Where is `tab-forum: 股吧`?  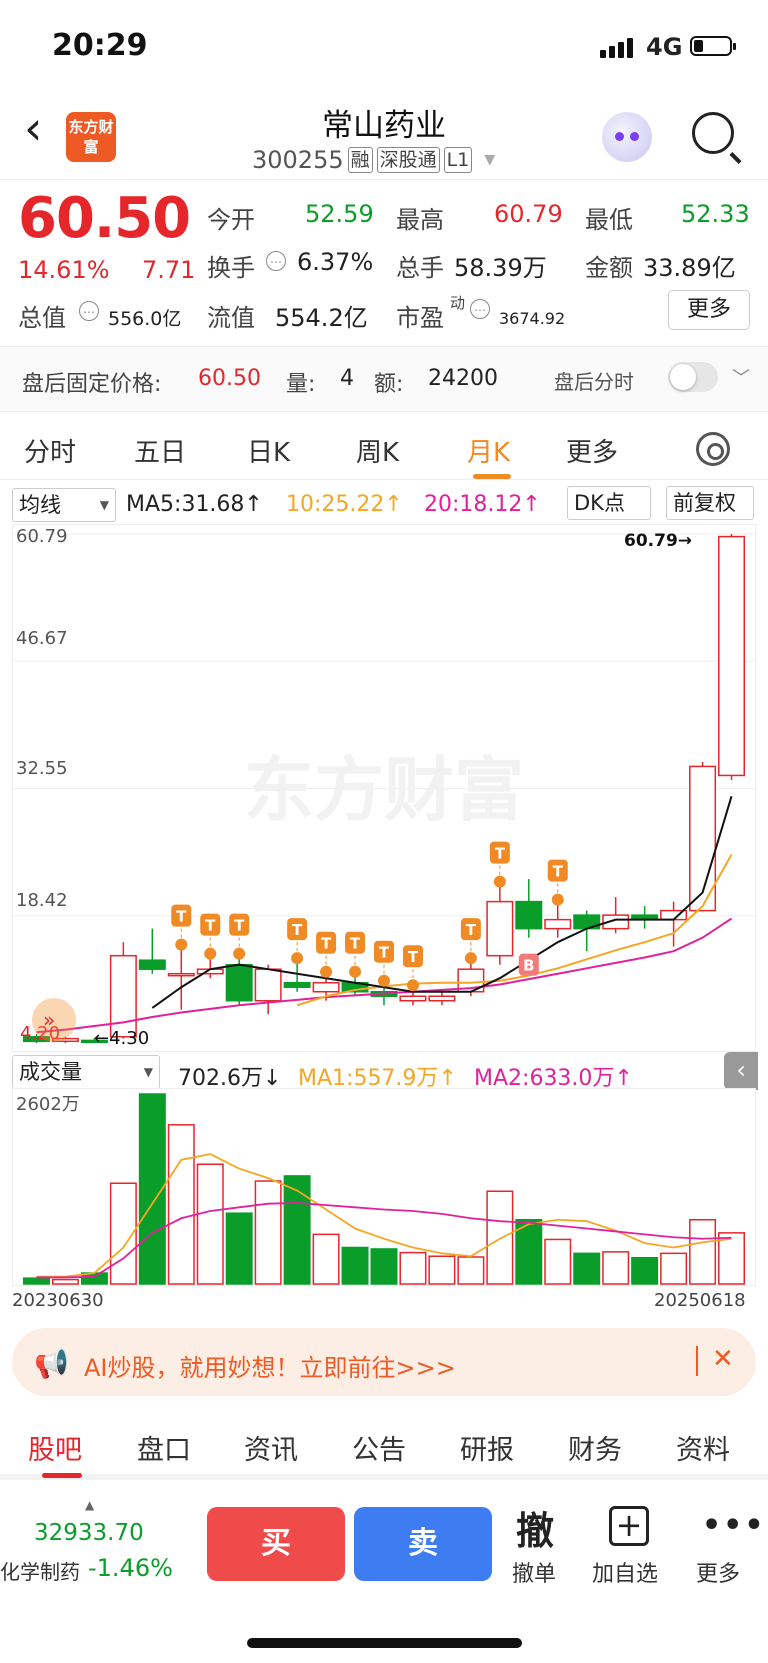
tab-forum: 股吧 is located at coordinates (55, 1447).